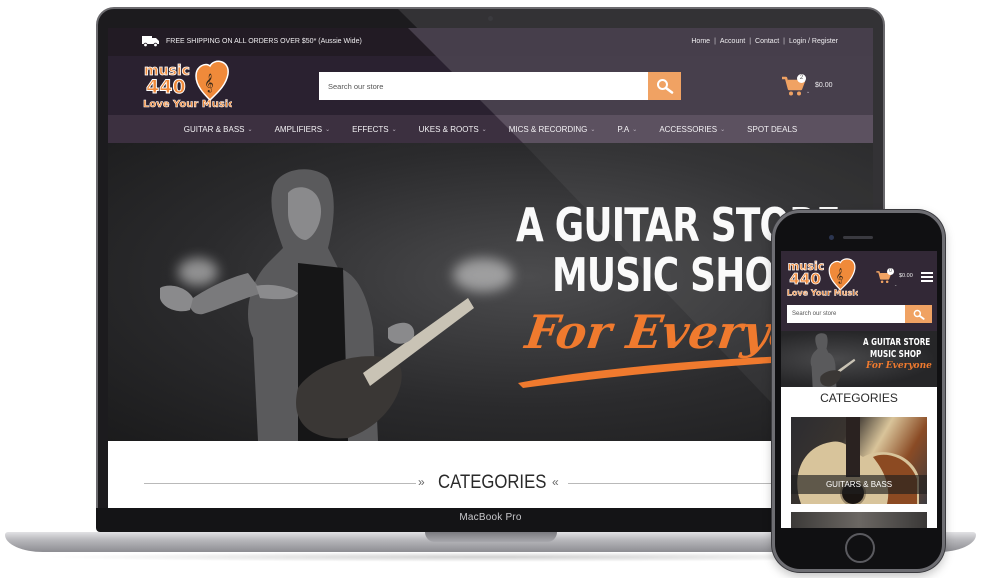 The height and width of the screenshot is (578, 981). What do you see at coordinates (491, 537) in the screenshot?
I see `laptop-notch` at bounding box center [491, 537].